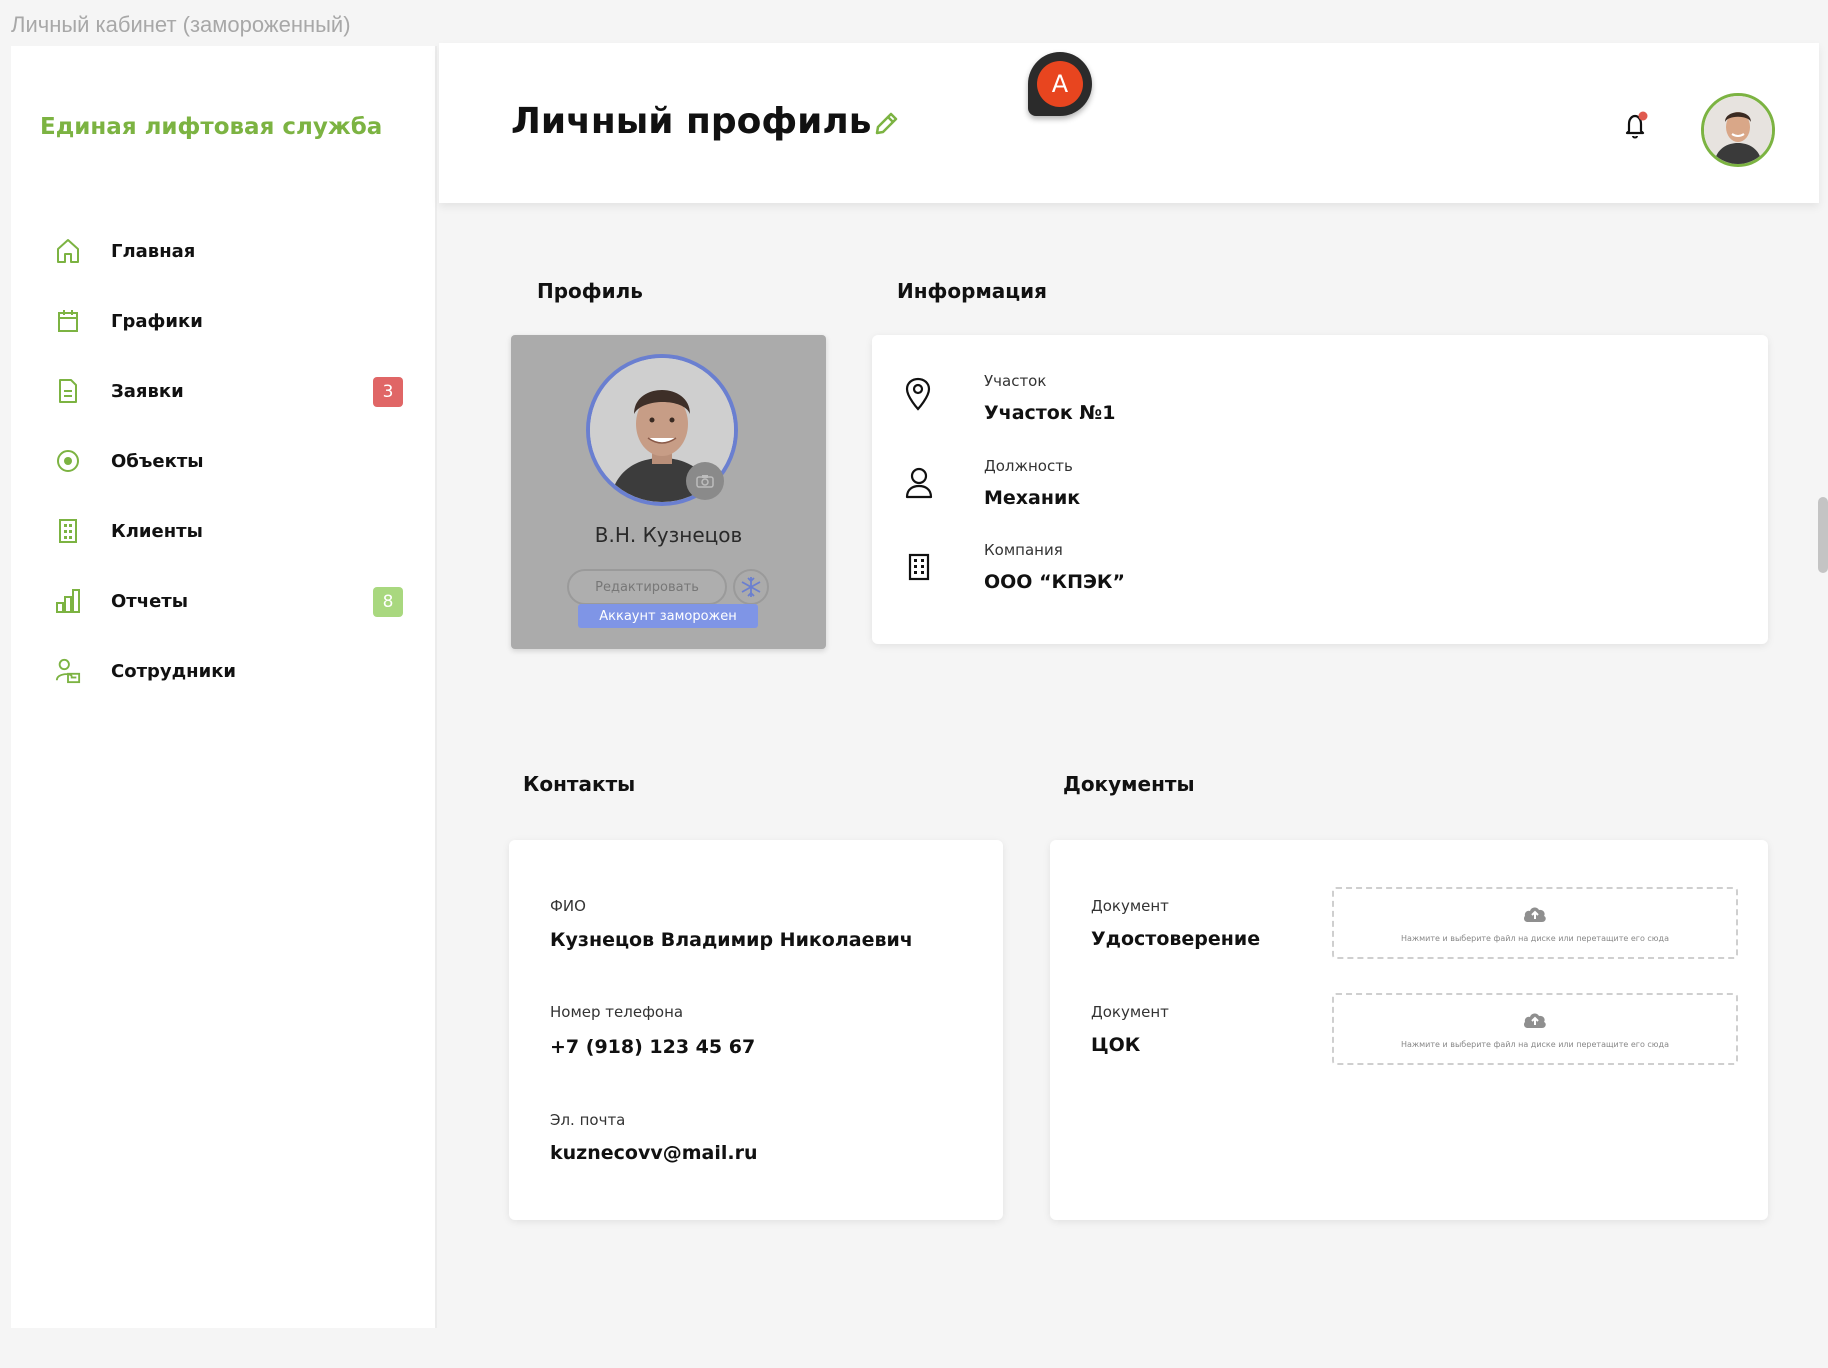 The width and height of the screenshot is (1828, 1368). I want to click on field-value: Механик, so click(1032, 498).